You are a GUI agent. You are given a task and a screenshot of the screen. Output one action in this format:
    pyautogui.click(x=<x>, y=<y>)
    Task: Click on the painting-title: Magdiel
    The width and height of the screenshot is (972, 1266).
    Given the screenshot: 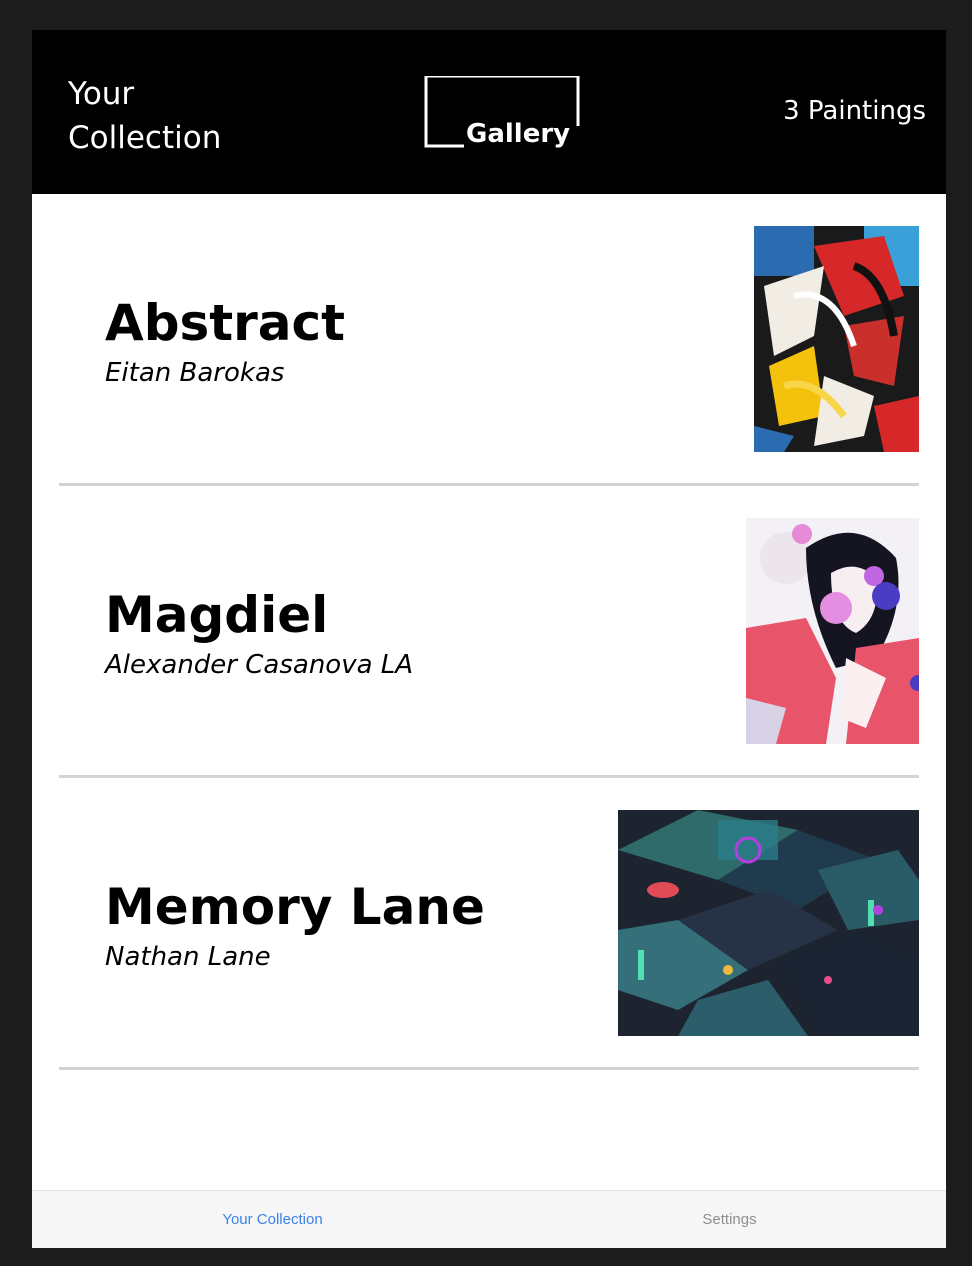 What is the action you would take?
    pyautogui.click(x=217, y=615)
    